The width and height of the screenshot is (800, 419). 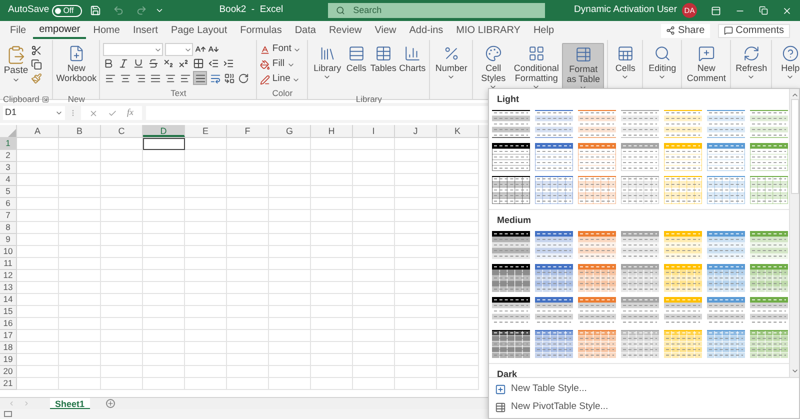 I want to click on format-color-button: Font, so click(x=282, y=49).